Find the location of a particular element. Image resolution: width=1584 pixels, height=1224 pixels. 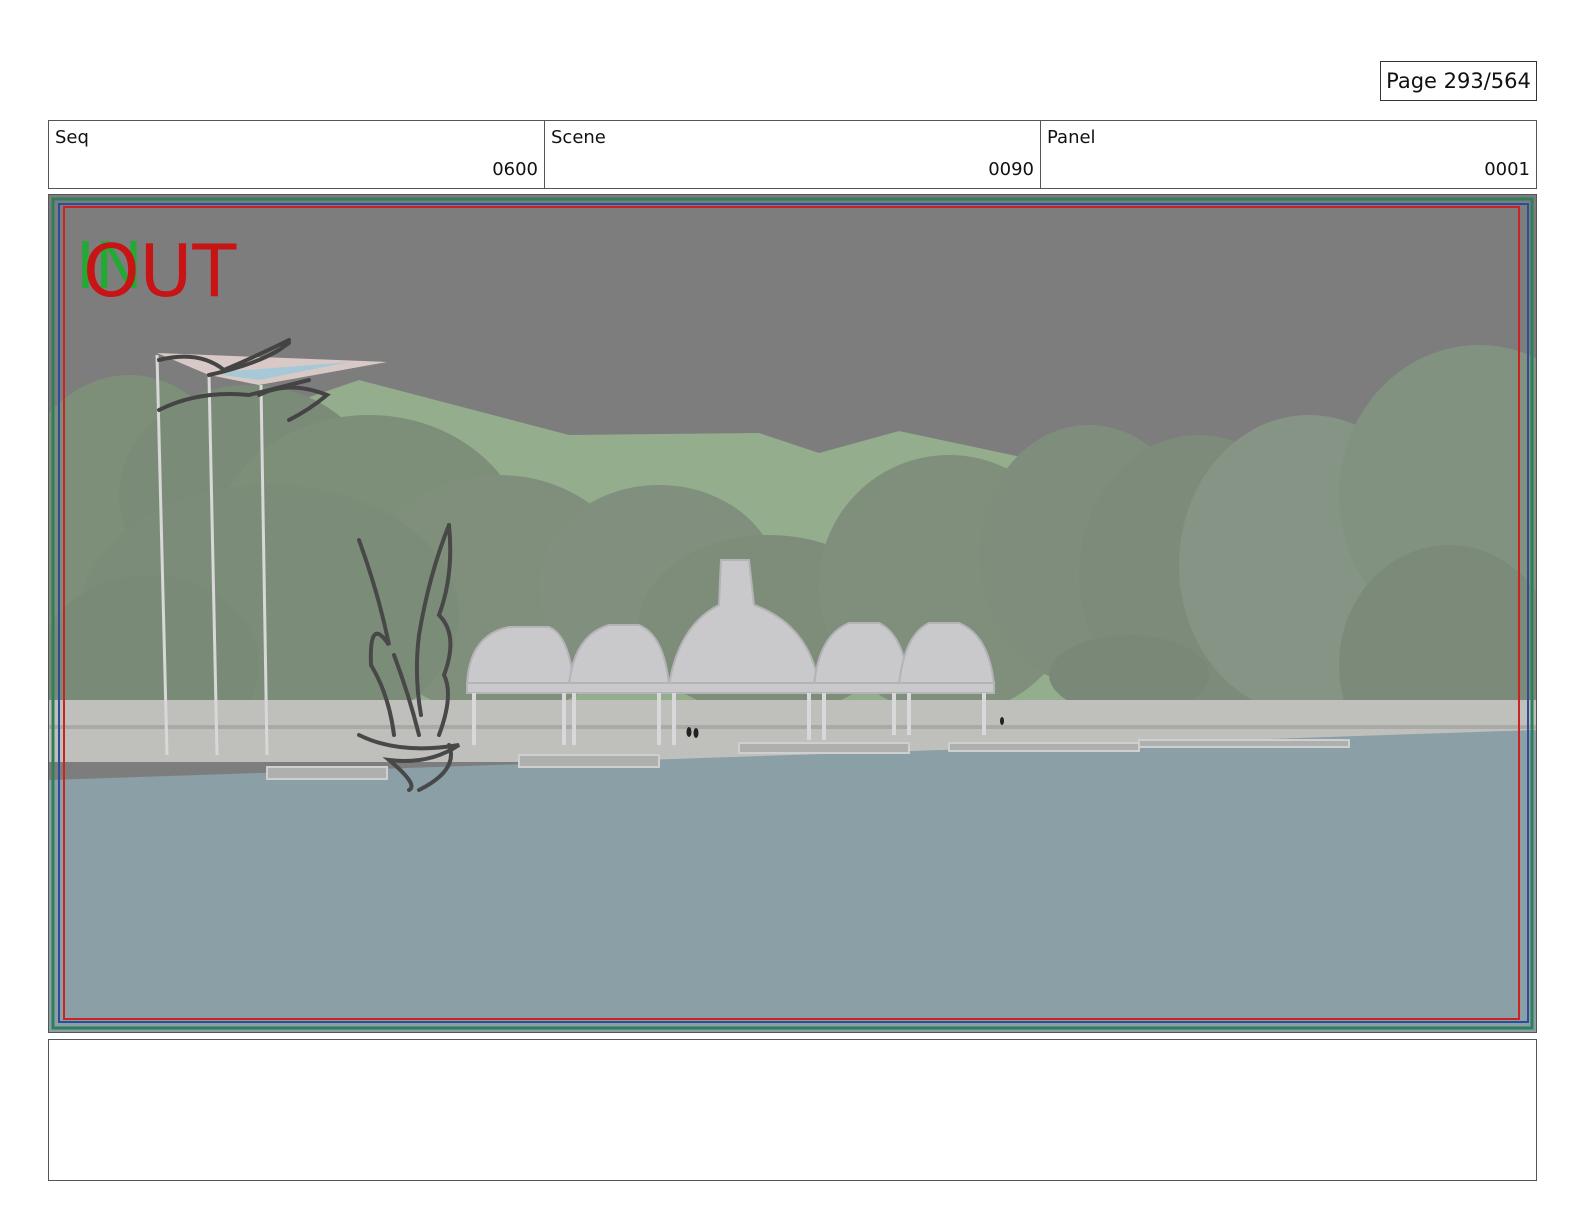

panel-value: 0001 is located at coordinates (1507, 169).